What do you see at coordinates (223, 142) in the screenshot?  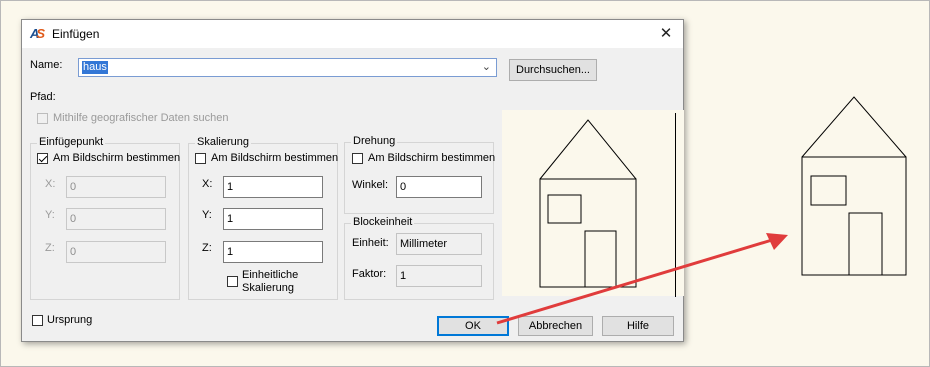 I see `scale-title: Skalierung` at bounding box center [223, 142].